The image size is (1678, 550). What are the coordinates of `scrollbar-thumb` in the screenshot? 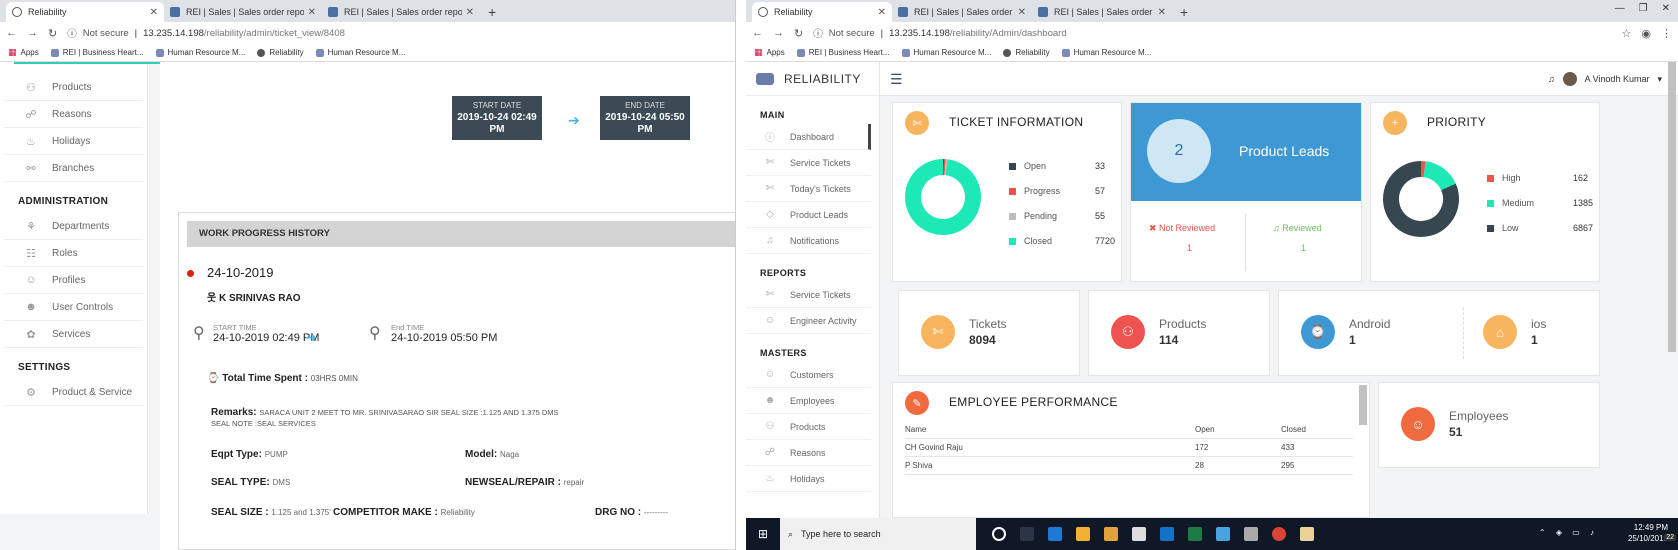 It's located at (1363, 405).